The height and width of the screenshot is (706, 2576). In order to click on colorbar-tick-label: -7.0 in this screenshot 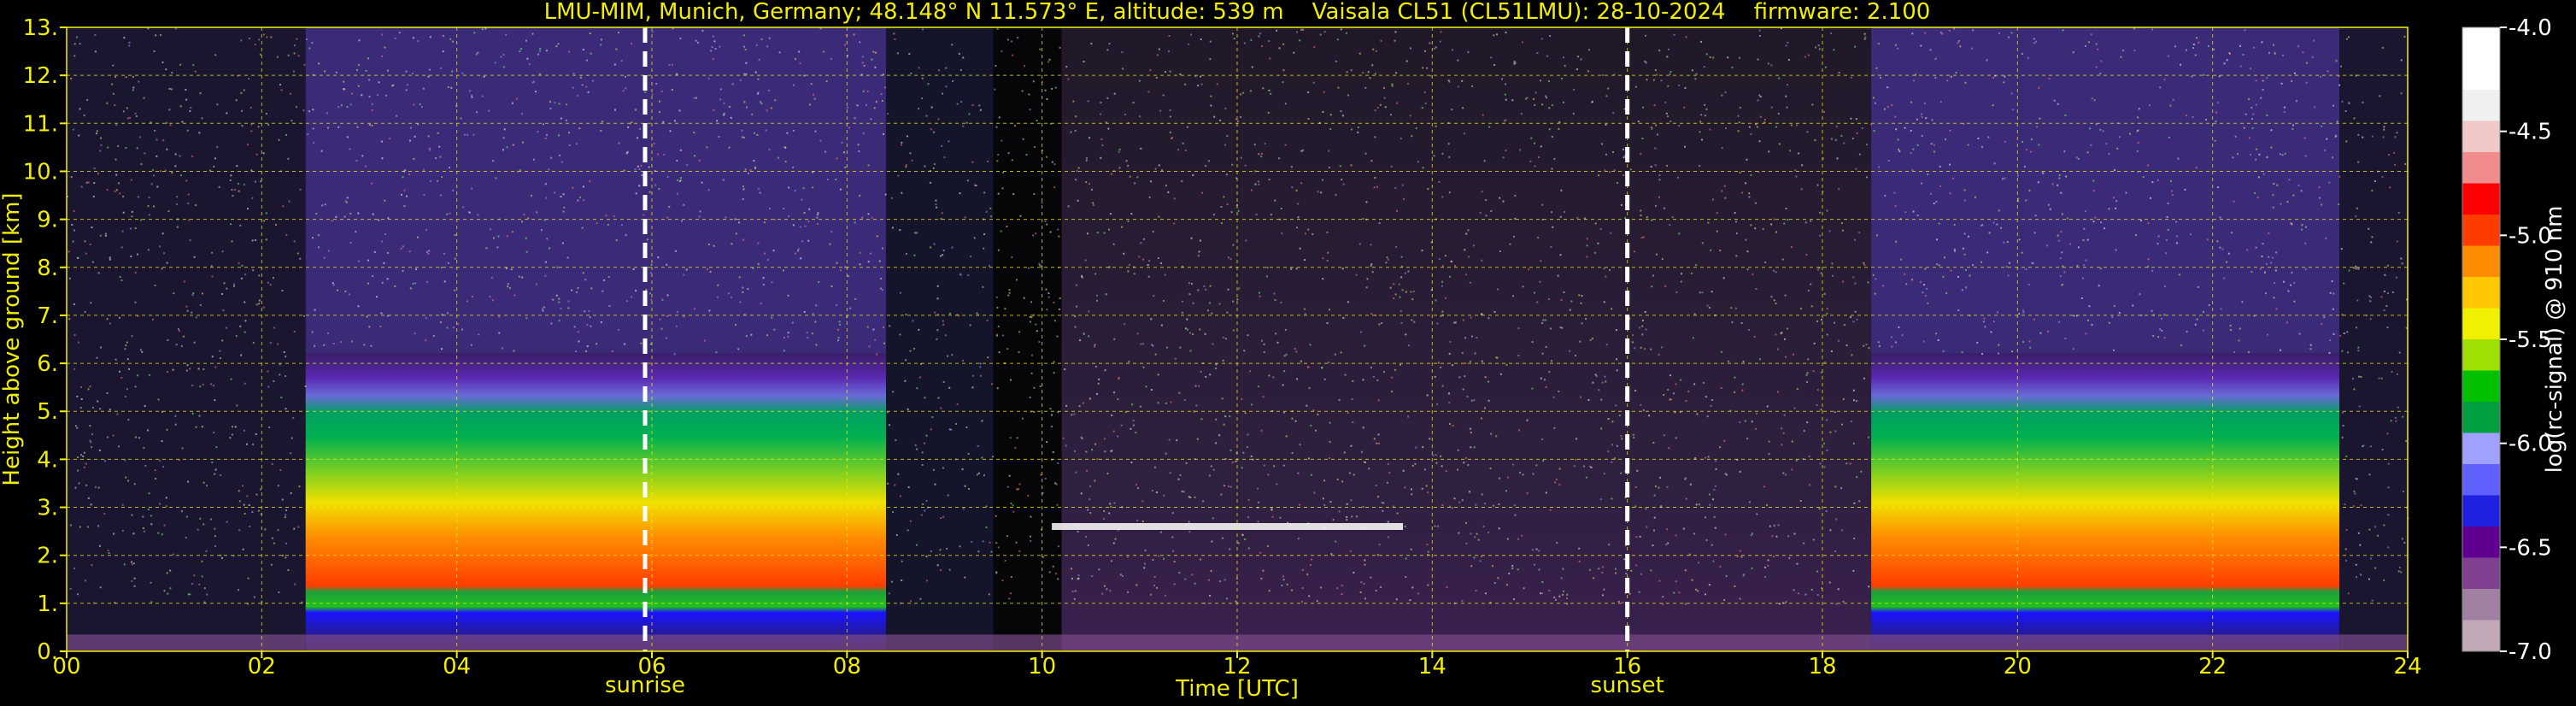, I will do `click(2530, 652)`.